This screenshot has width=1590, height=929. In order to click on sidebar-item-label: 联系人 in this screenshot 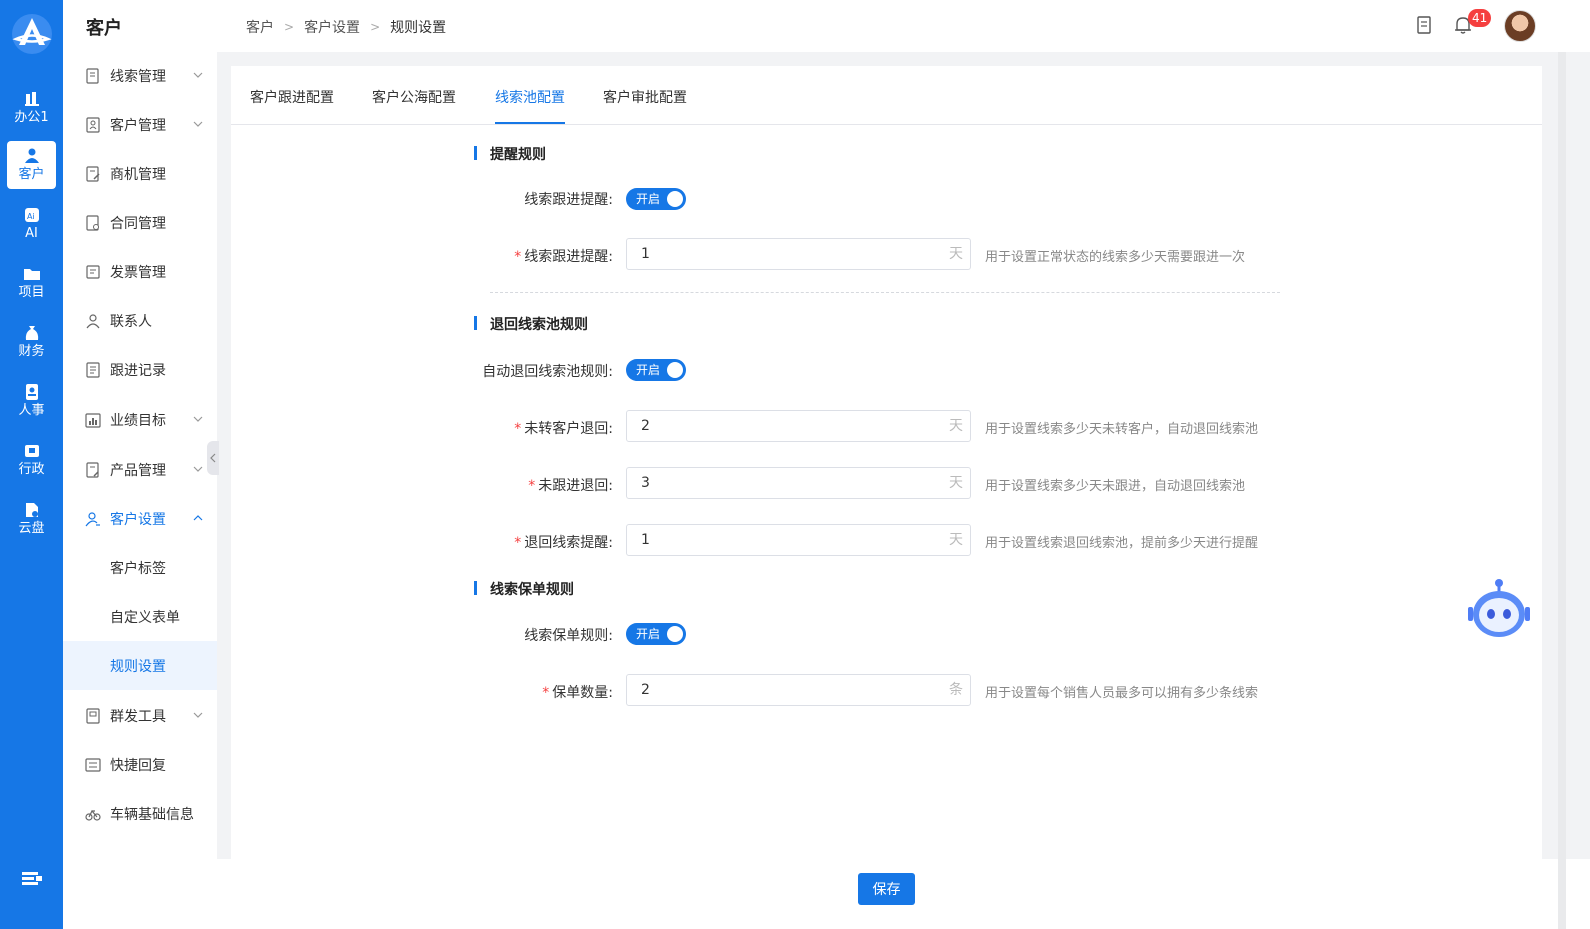, I will do `click(131, 321)`.